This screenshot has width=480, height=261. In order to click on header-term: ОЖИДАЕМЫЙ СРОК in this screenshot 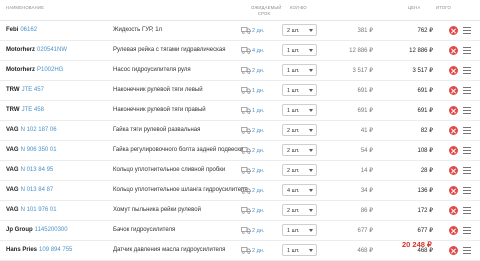, I will do `click(266, 10)`.